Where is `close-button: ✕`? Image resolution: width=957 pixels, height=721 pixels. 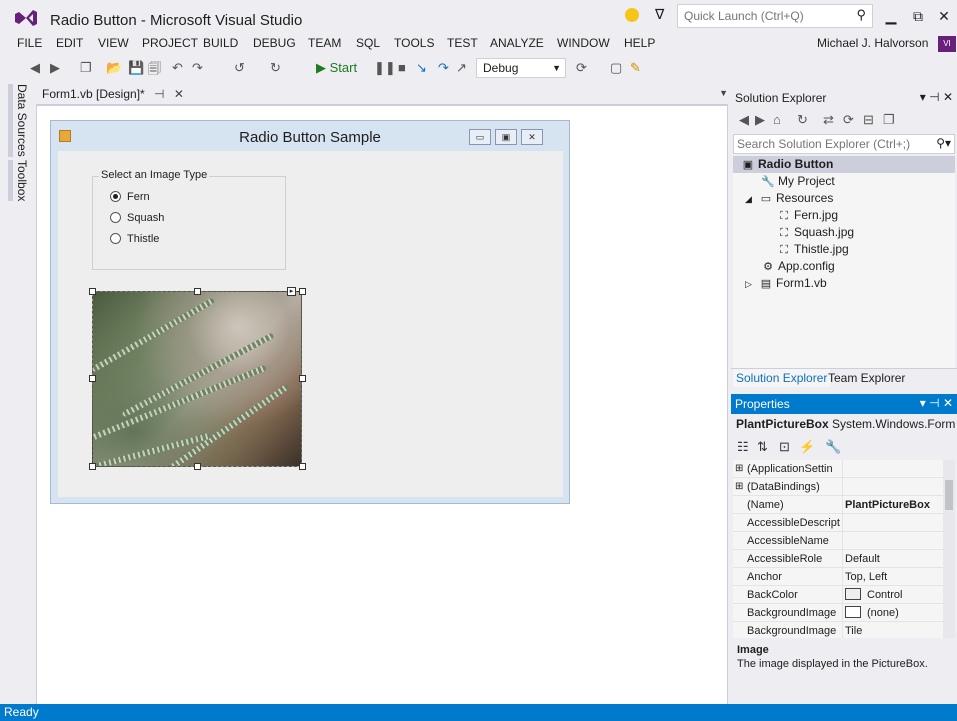
close-button: ✕ is located at coordinates (944, 16).